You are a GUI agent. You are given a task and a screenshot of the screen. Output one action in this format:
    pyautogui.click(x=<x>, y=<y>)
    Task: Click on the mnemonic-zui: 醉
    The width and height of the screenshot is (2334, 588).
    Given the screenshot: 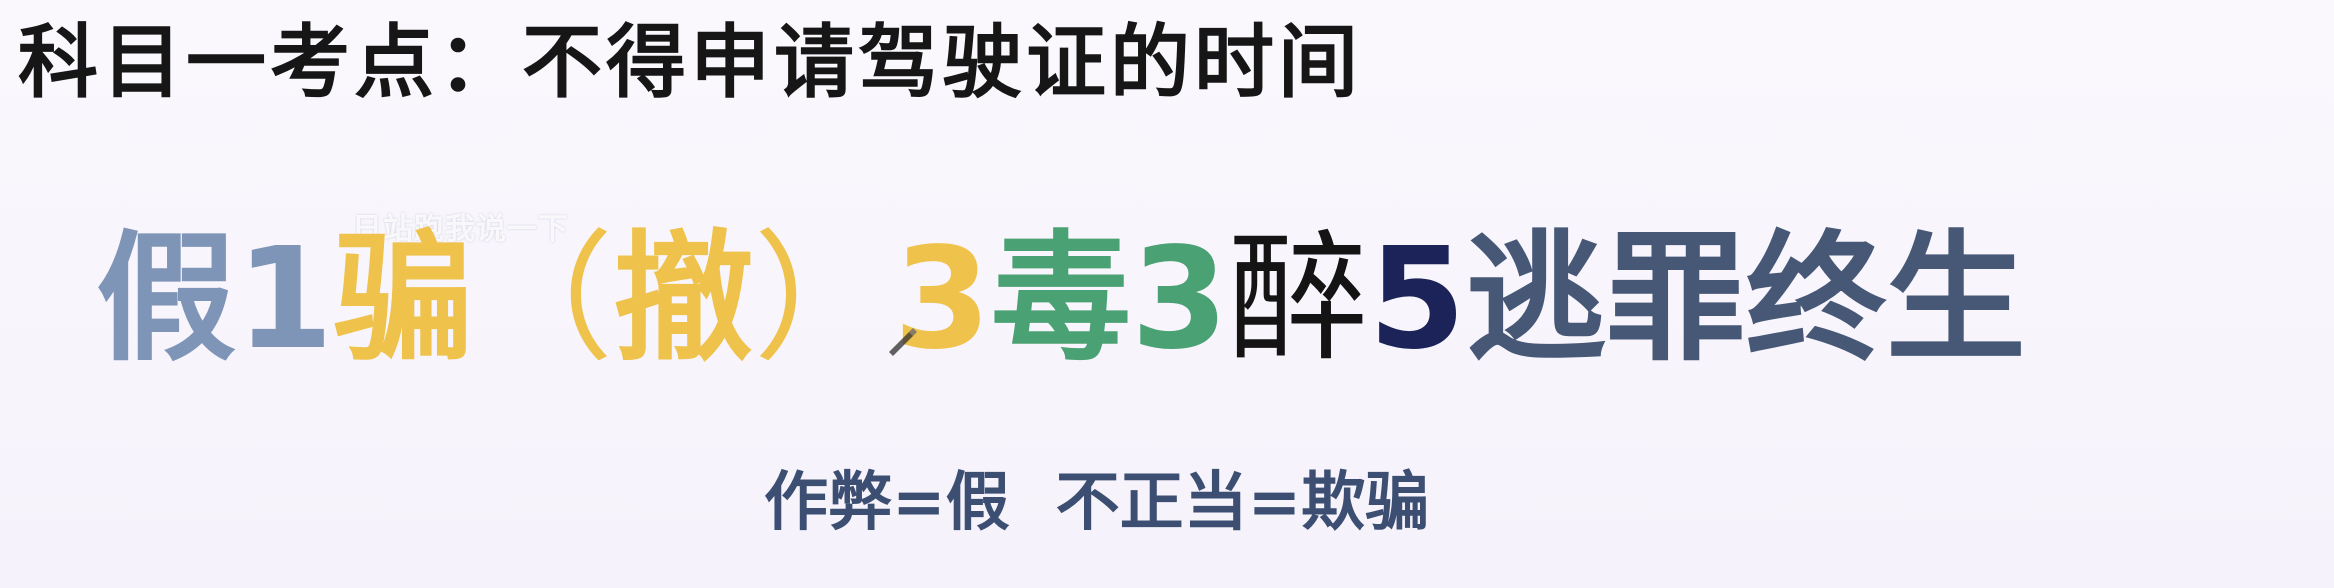 What is the action you would take?
    pyautogui.click(x=1298, y=299)
    